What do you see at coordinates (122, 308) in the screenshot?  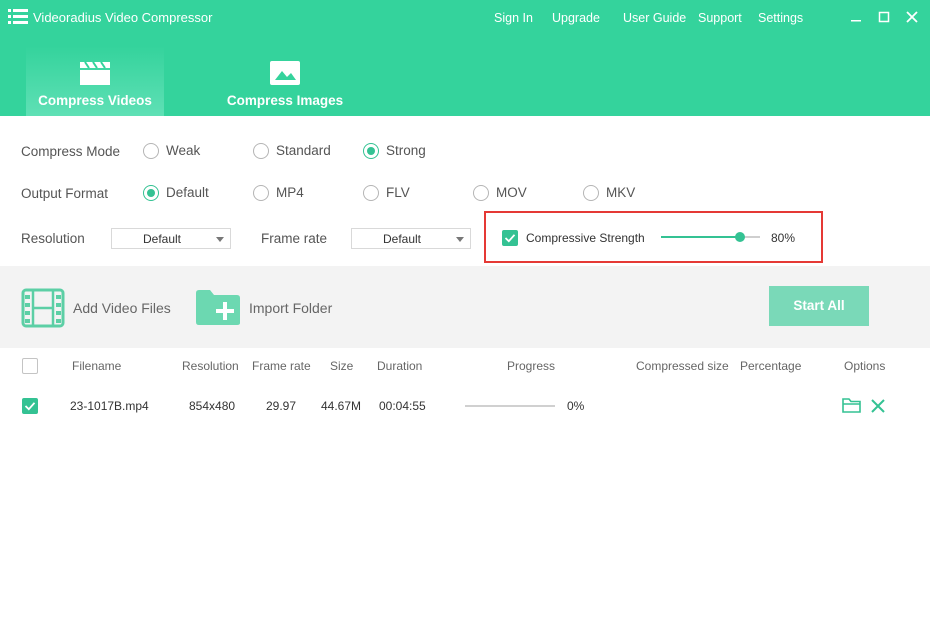 I see `add-video-files-label: Add Video Files` at bounding box center [122, 308].